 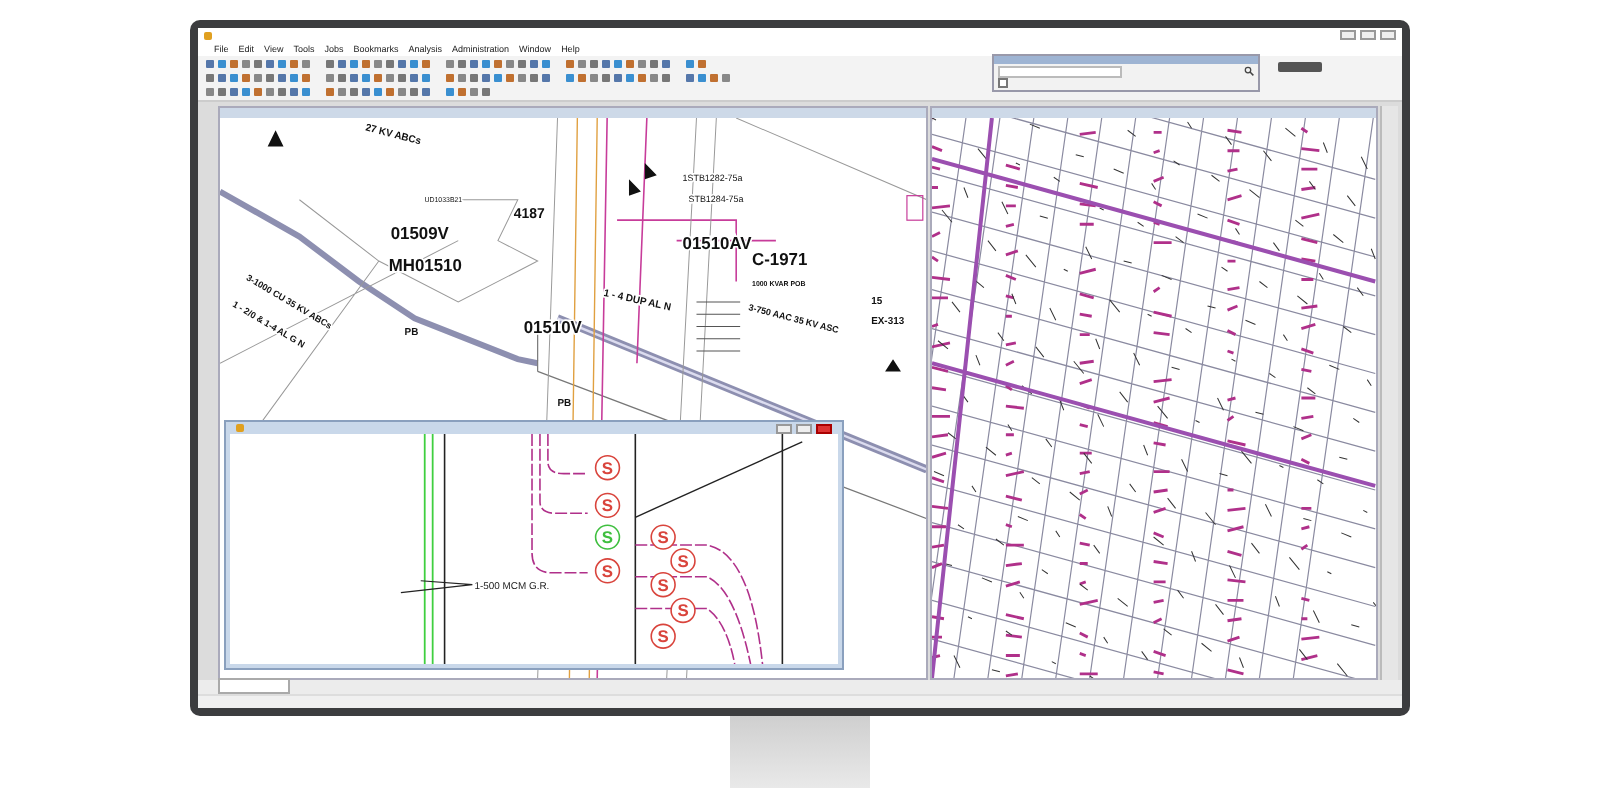 I want to click on logo-icon, so click(x=1300, y=67).